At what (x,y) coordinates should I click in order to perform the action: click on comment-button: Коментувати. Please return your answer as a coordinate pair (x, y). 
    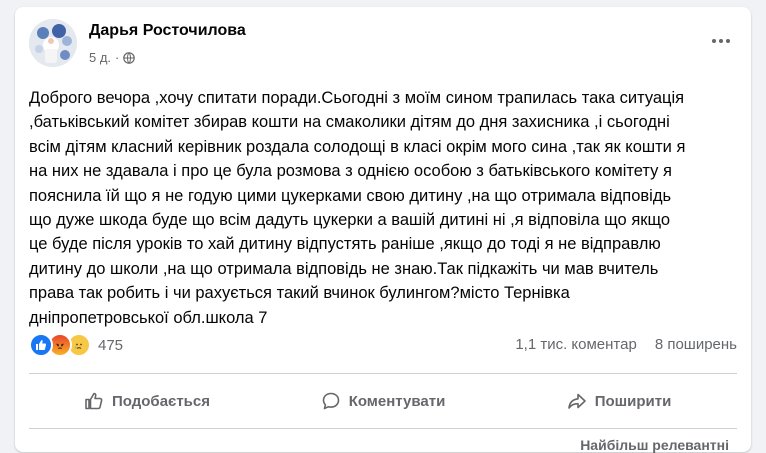
    Looking at the image, I should click on (383, 401).